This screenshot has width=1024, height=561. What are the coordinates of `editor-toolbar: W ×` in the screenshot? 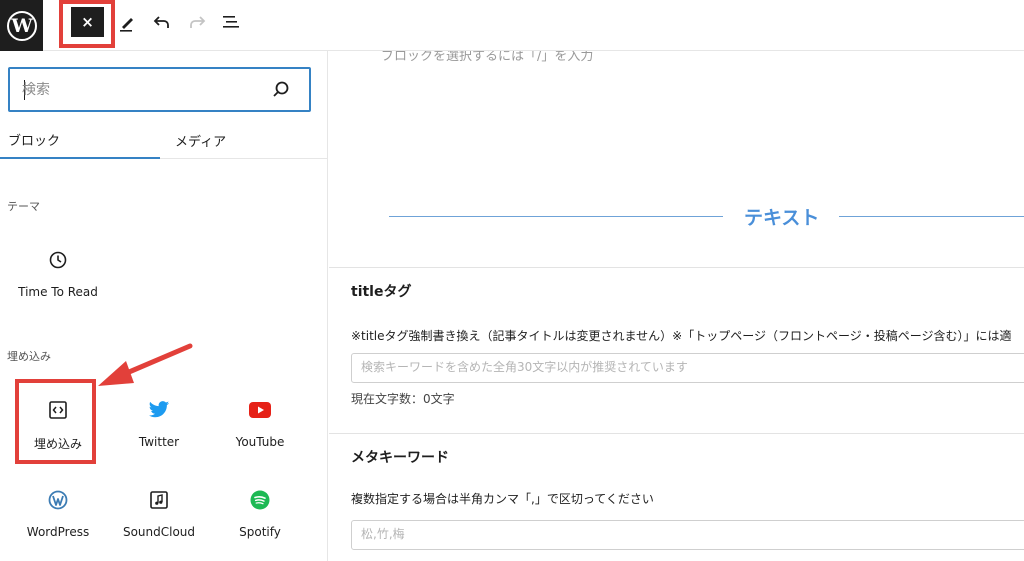 It's located at (512, 25).